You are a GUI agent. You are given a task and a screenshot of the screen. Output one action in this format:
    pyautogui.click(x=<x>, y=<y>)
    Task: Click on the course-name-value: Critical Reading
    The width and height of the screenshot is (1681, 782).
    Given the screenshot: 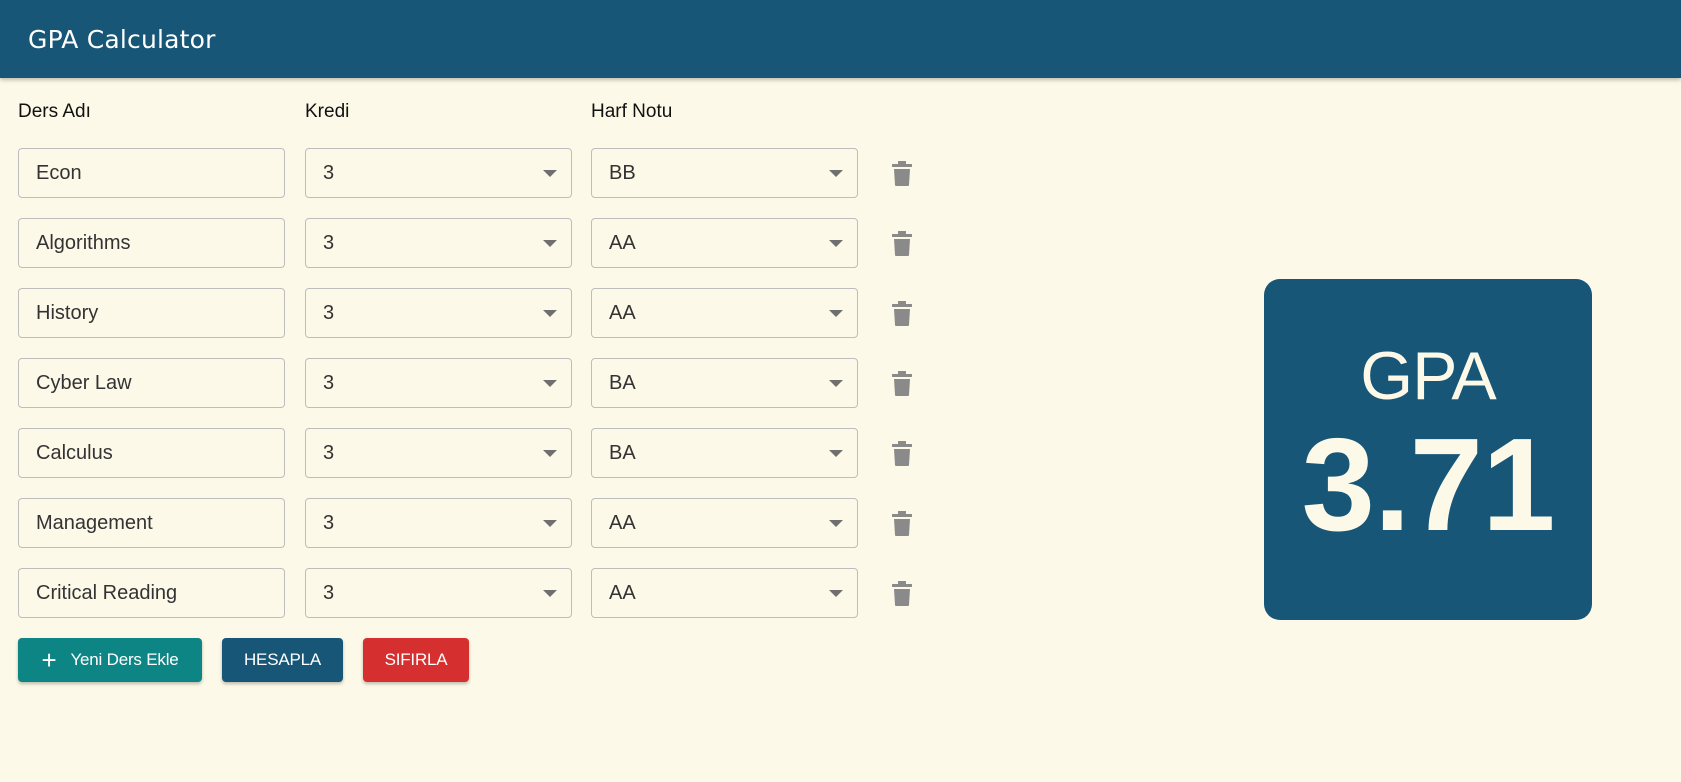 What is the action you would take?
    pyautogui.click(x=107, y=592)
    